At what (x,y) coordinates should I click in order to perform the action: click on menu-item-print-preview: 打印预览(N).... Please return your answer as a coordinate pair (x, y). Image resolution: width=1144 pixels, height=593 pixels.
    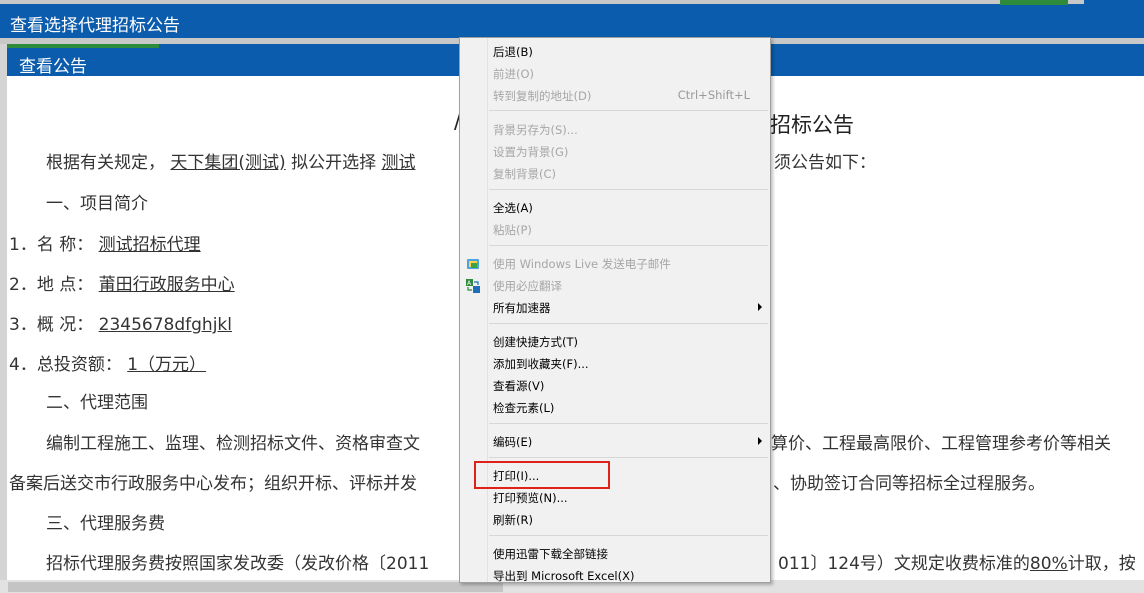
    Looking at the image, I should click on (628, 497).